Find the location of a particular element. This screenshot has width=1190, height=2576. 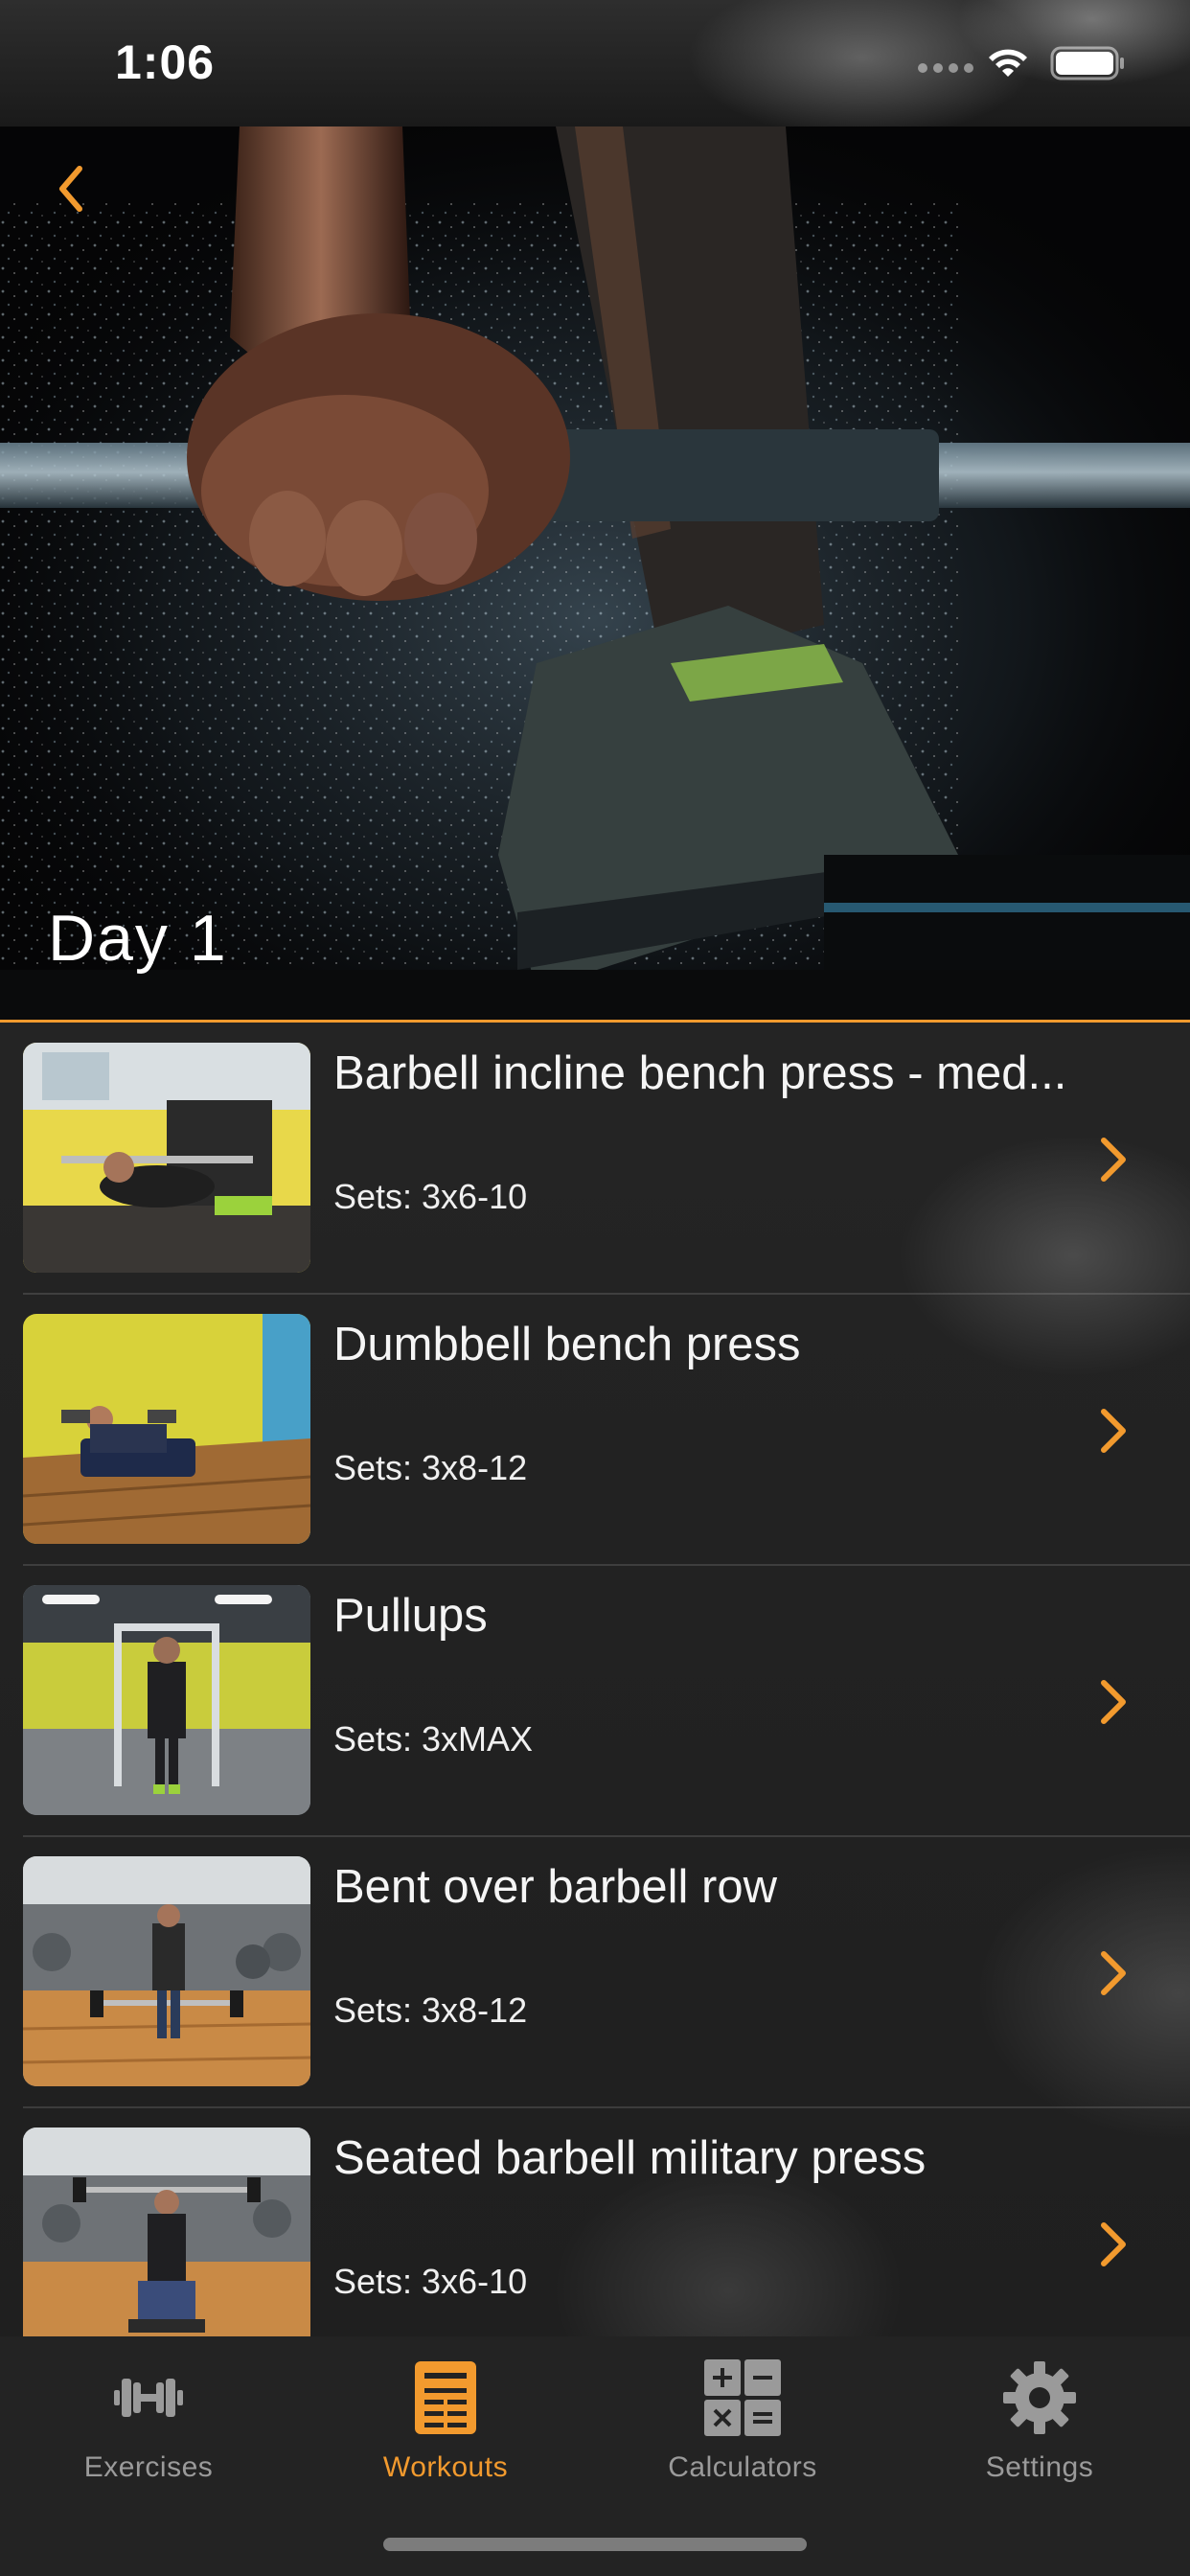

gear-icon is located at coordinates (1039, 2397).